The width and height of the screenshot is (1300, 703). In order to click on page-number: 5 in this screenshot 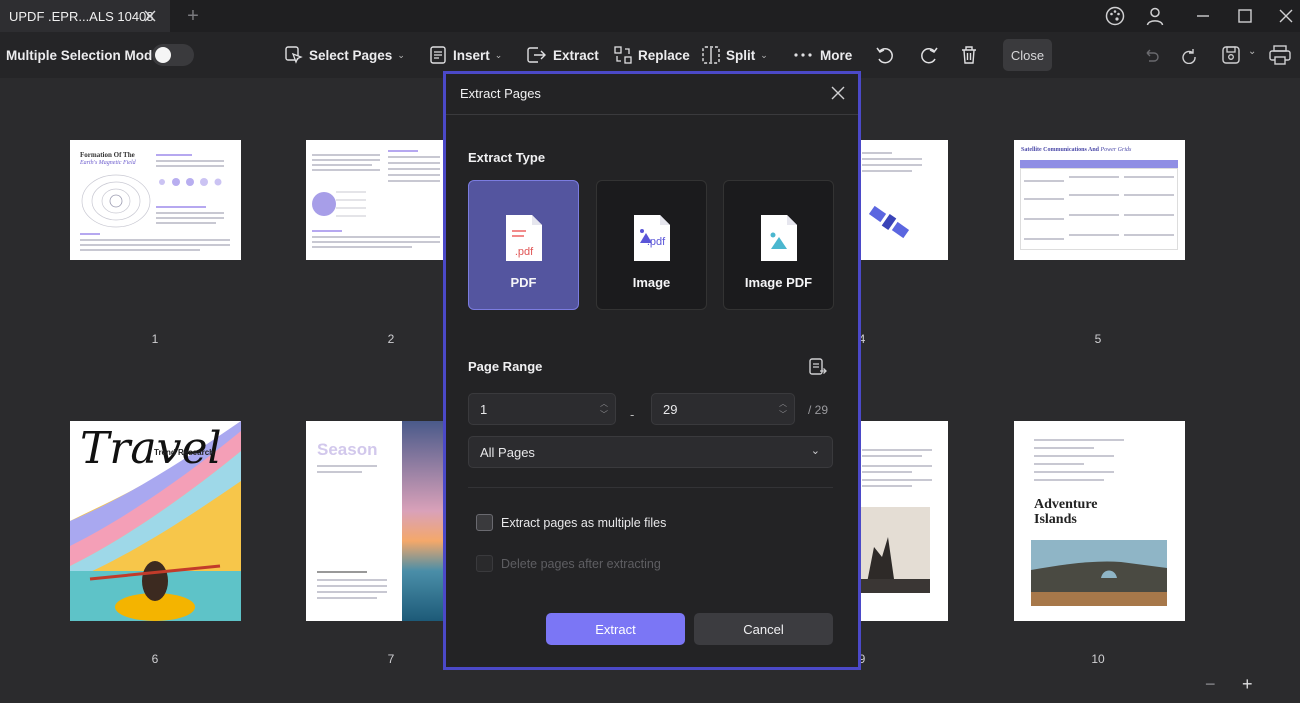, I will do `click(1098, 339)`.